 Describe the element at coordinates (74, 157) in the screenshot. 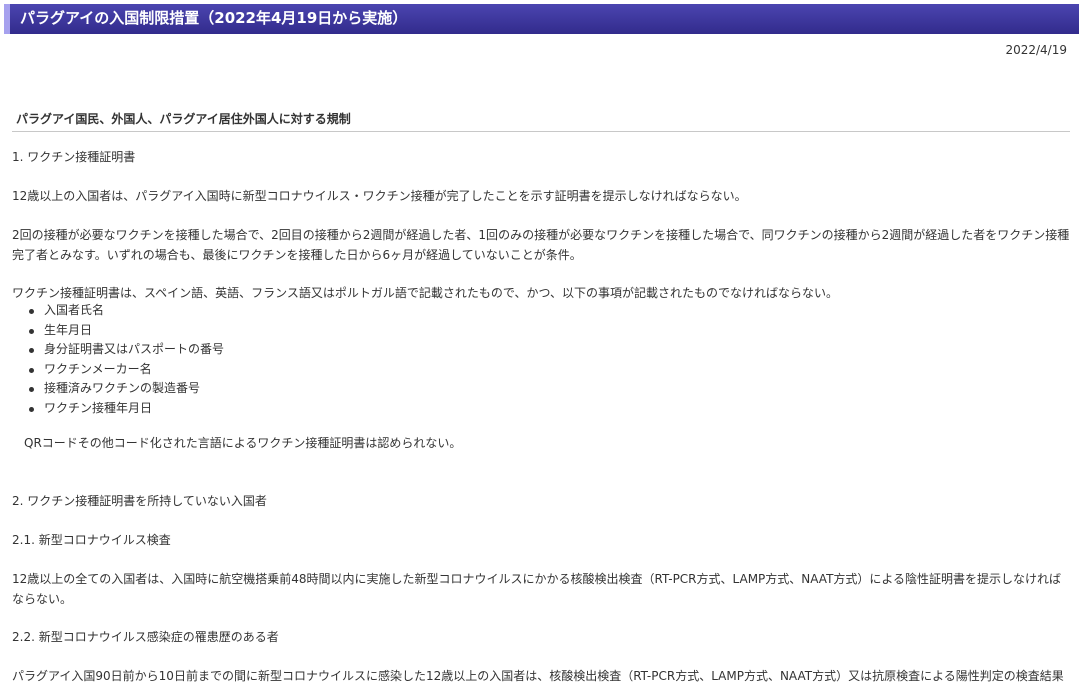

I see `section-1-title: 1. ワクチン接種証明書` at that location.